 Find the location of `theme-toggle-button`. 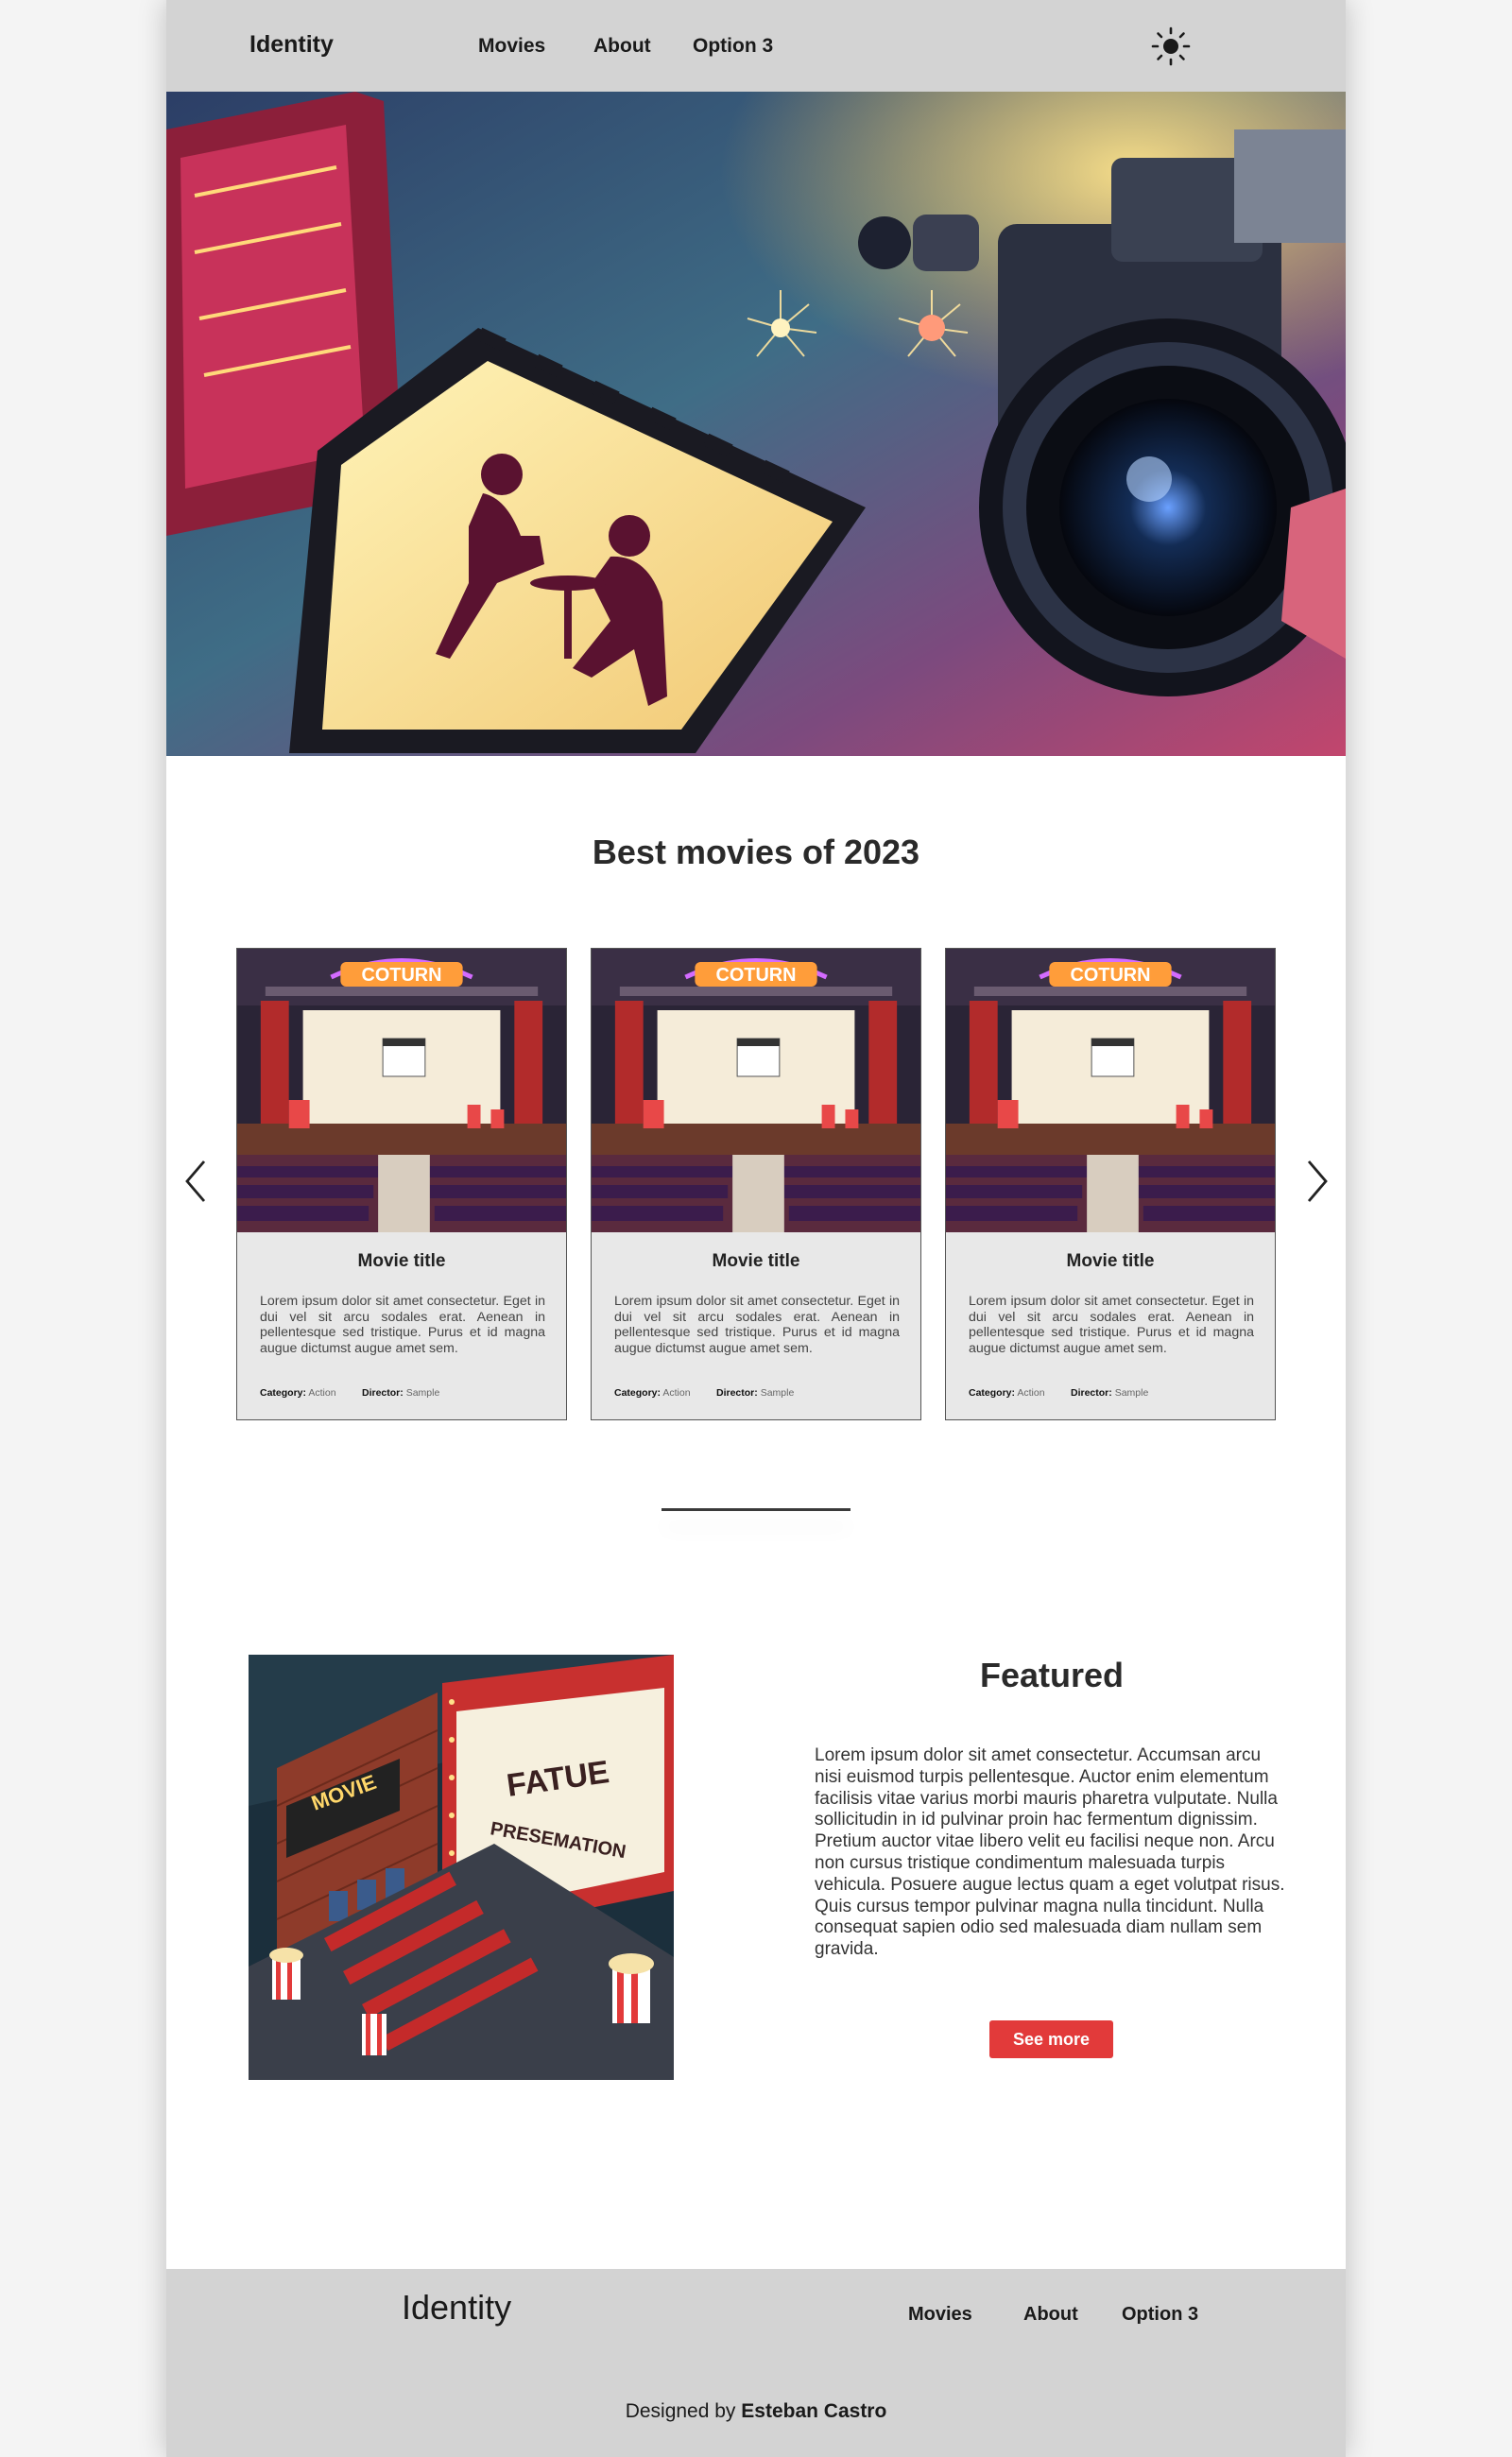

theme-toggle-button is located at coordinates (1171, 46).